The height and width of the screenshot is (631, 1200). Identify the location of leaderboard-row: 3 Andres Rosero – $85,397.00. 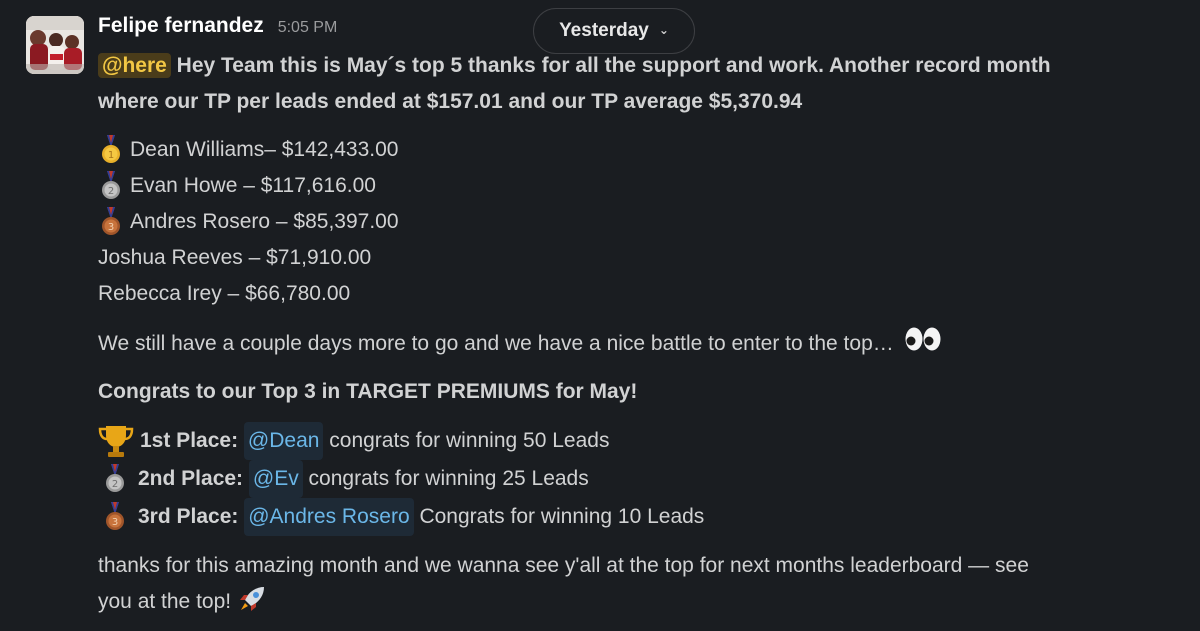
(644, 222).